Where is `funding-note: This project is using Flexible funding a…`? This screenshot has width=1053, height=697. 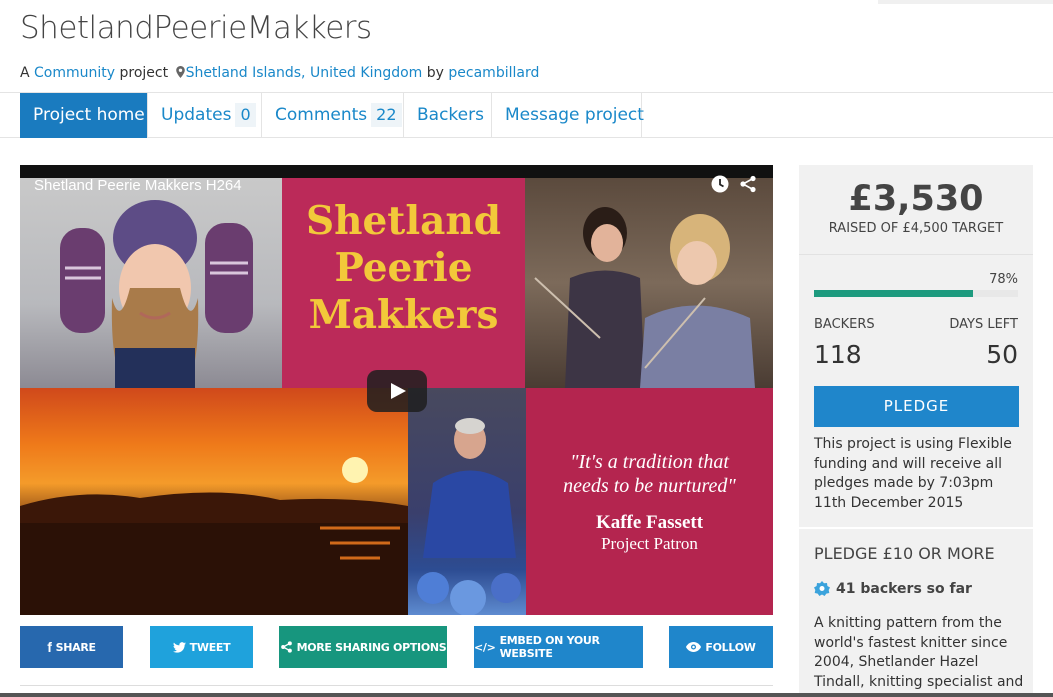 funding-note: This project is using Flexible funding a… is located at coordinates (913, 473).